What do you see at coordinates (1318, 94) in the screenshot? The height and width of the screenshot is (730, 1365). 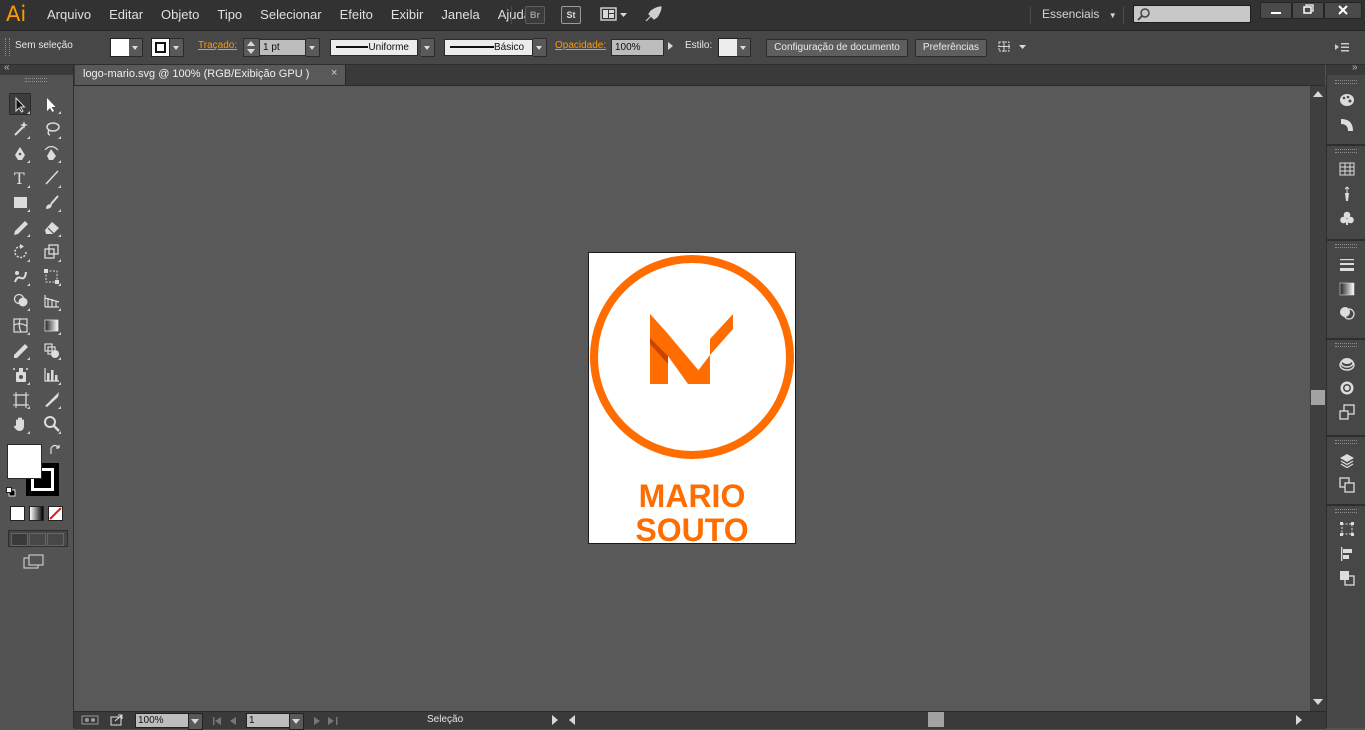 I see `scroll-up-icon` at bounding box center [1318, 94].